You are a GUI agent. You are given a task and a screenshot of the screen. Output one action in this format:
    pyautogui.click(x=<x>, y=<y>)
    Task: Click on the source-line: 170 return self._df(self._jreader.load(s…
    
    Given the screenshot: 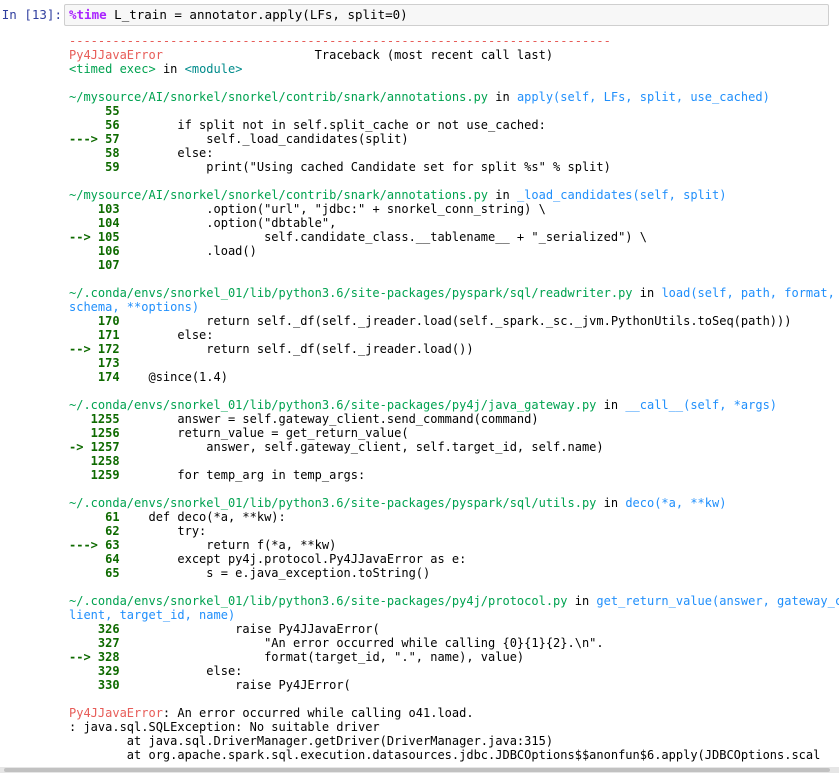 What is the action you would take?
    pyautogui.click(x=454, y=321)
    